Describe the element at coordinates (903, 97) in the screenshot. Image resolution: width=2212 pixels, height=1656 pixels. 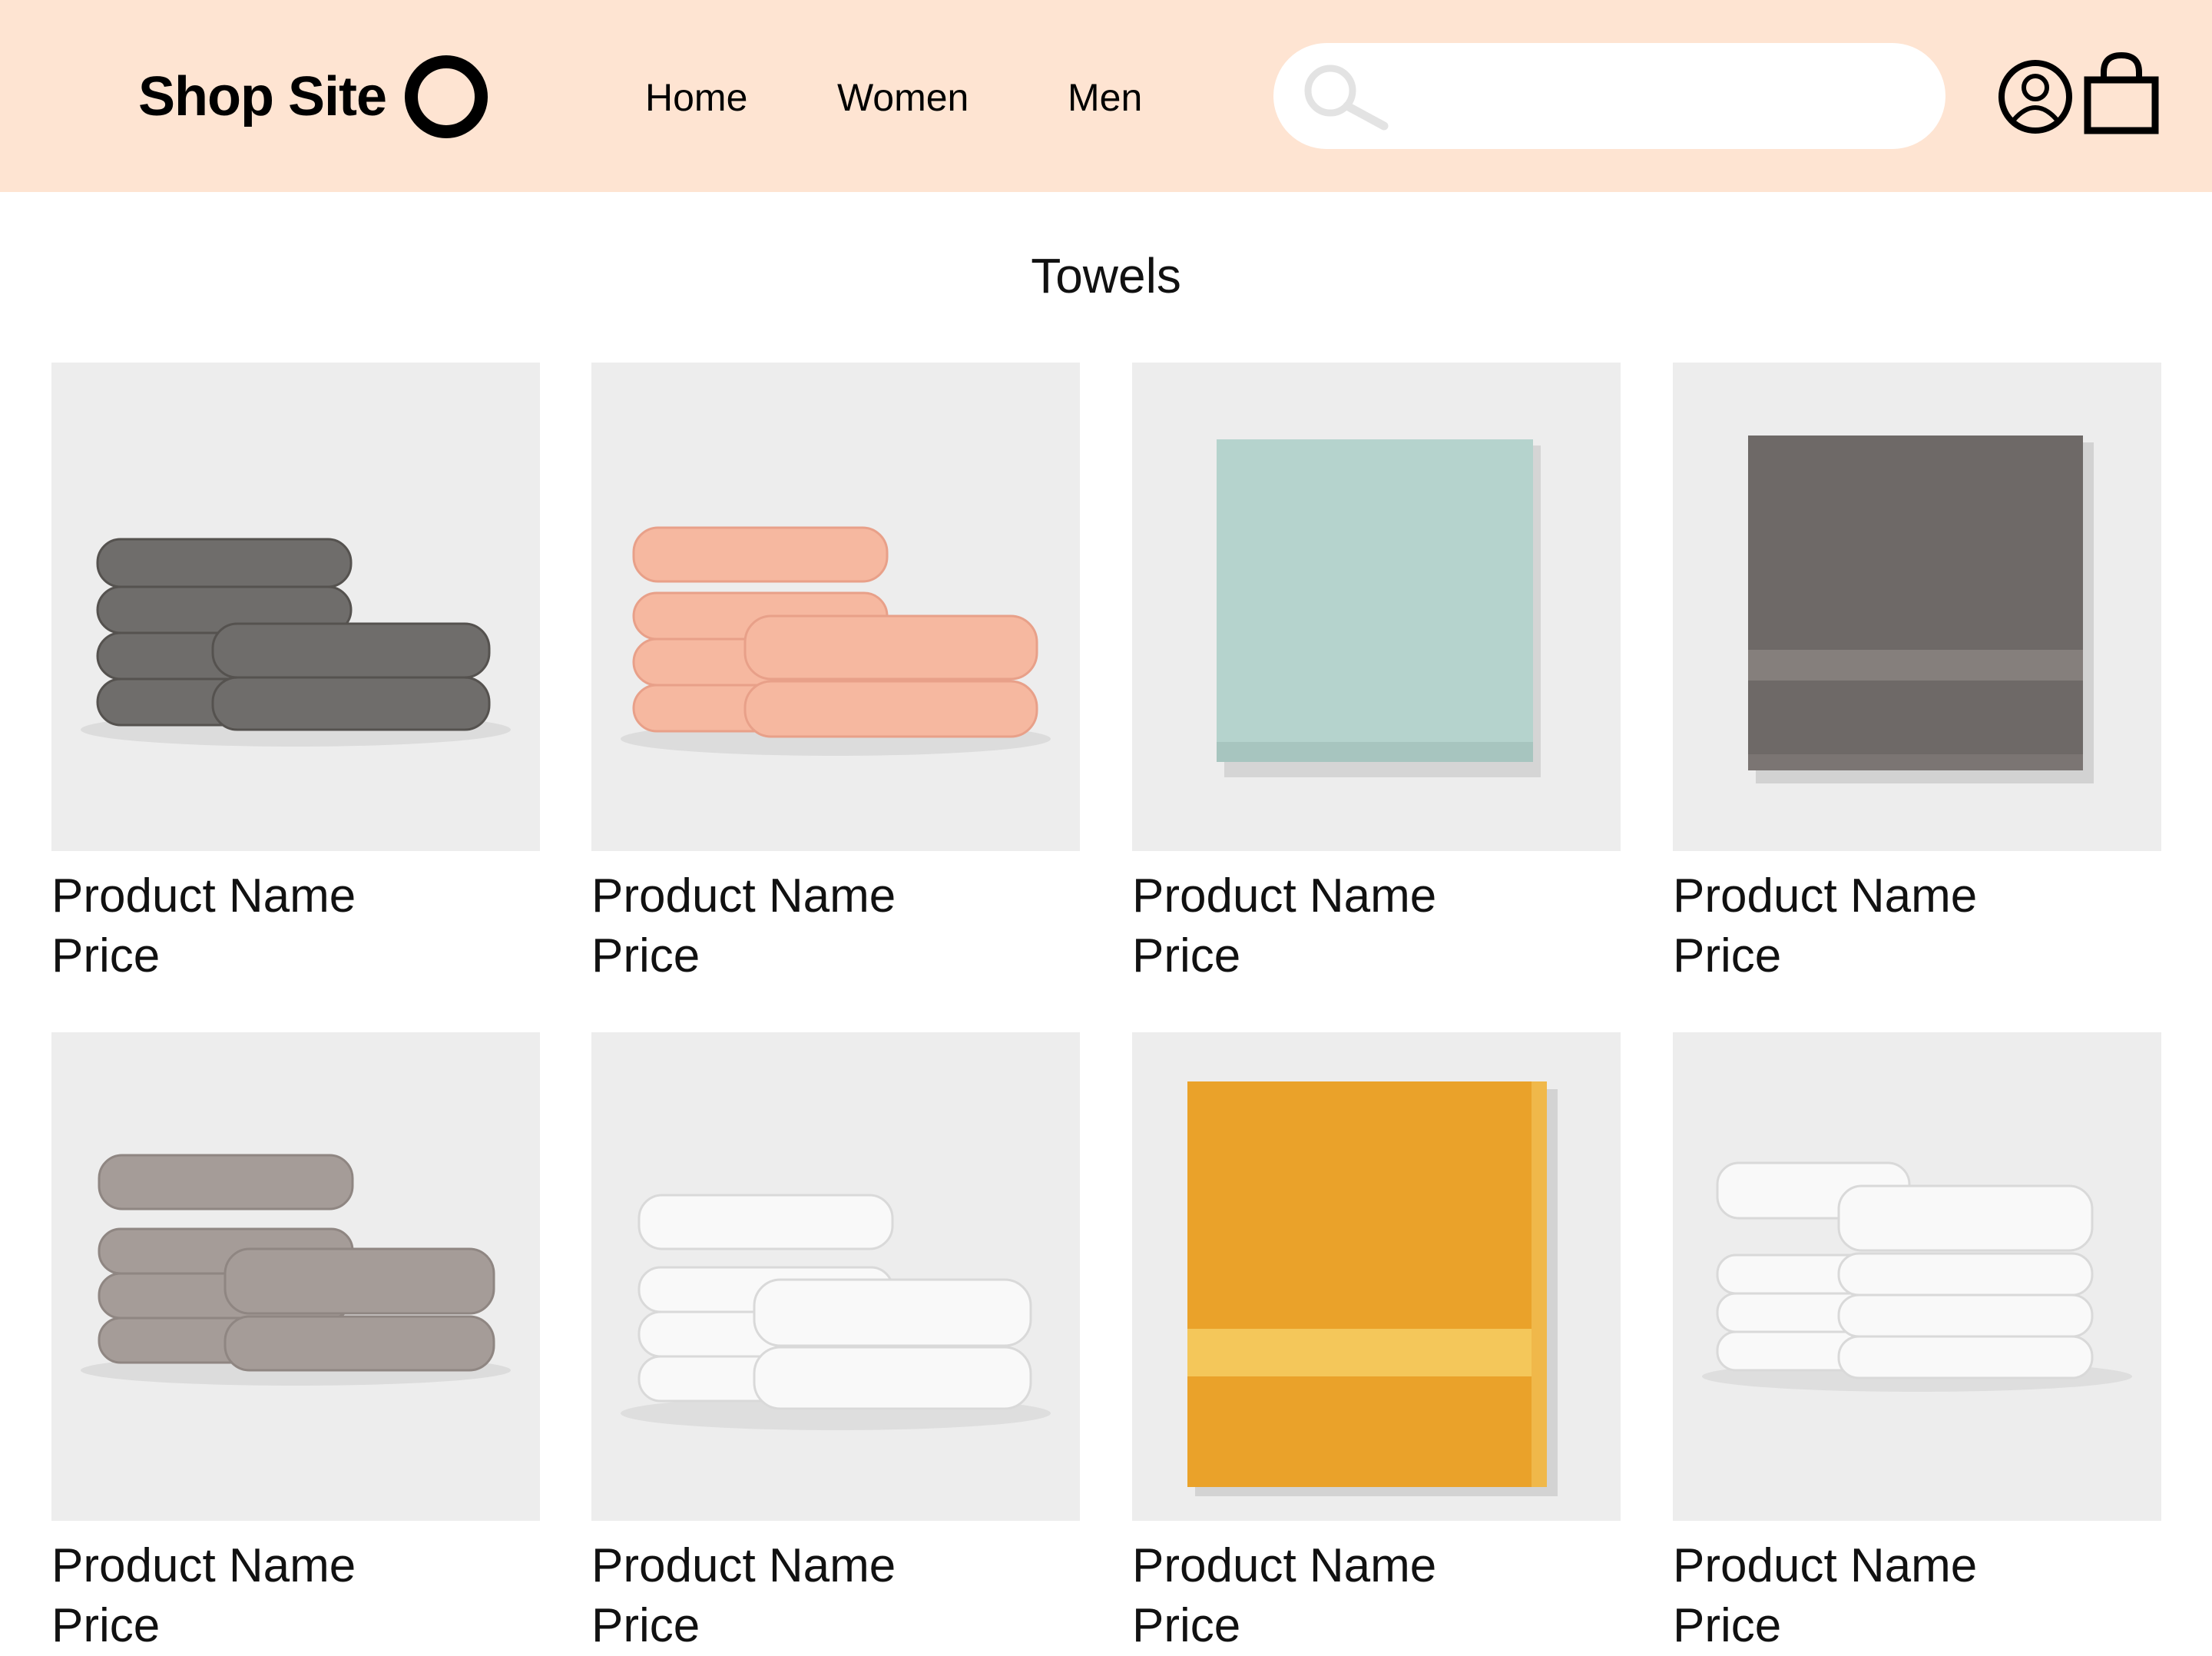
I see `nav-women-link: Women` at that location.